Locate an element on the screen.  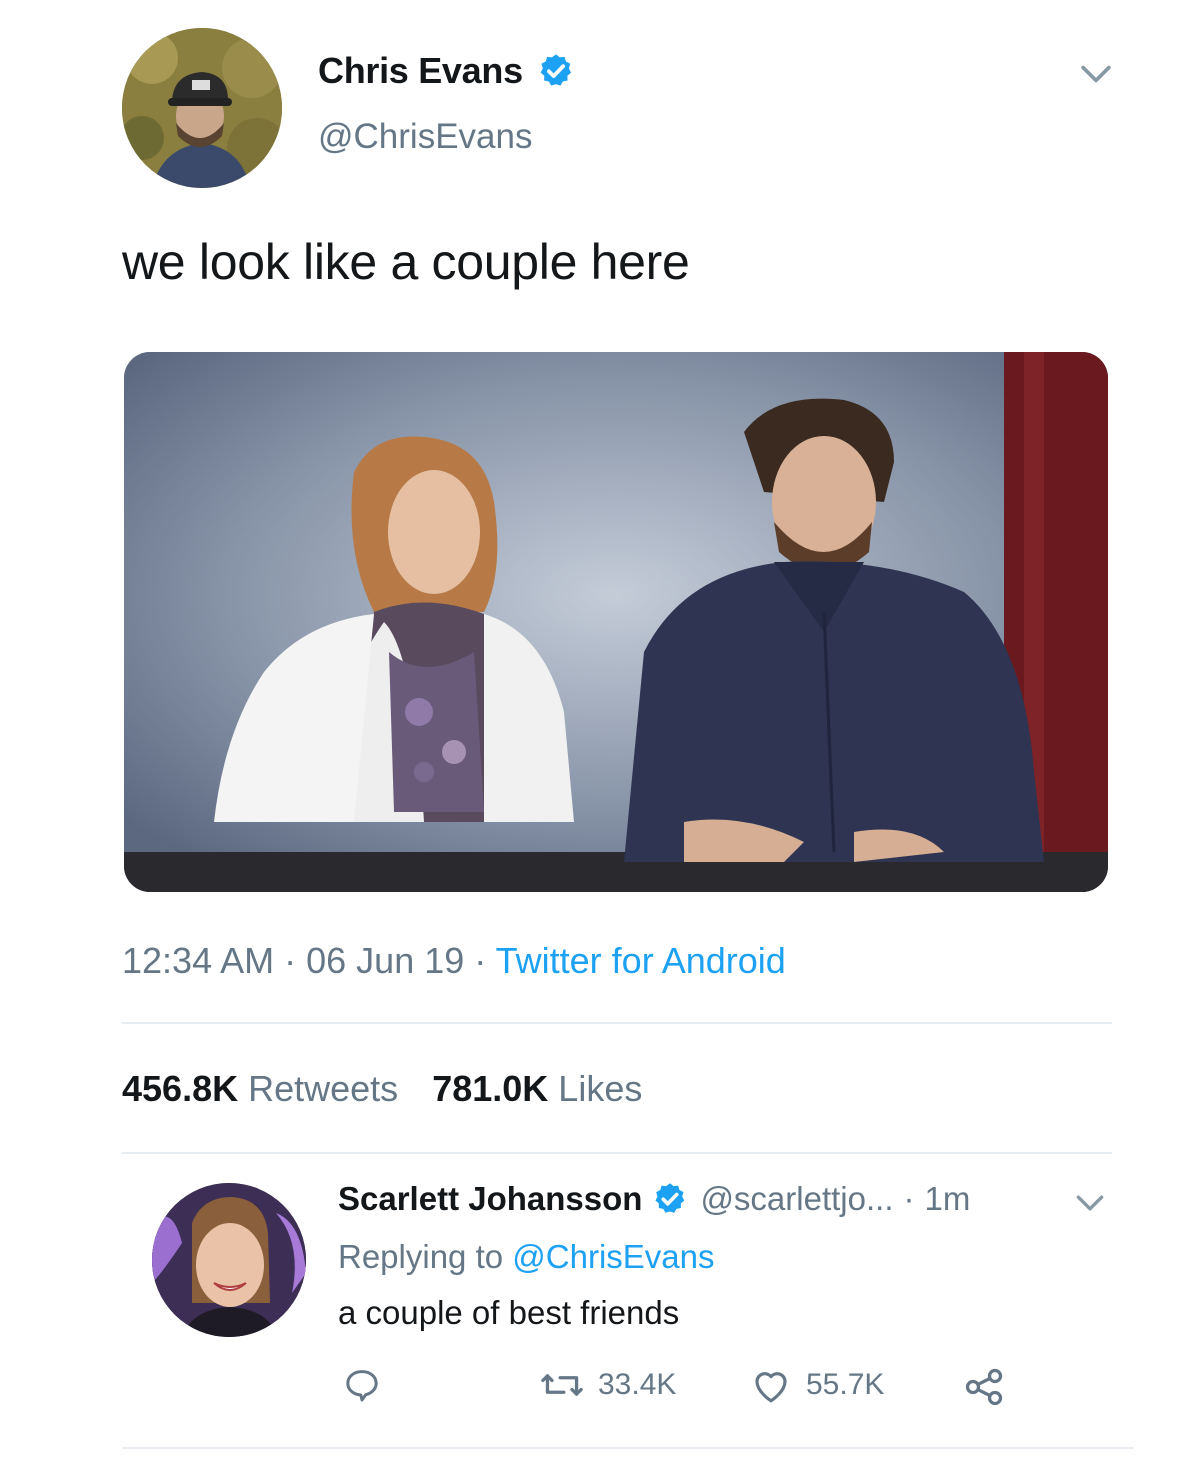
replying-mention-link: @ChrisEvans is located at coordinates (613, 1256).